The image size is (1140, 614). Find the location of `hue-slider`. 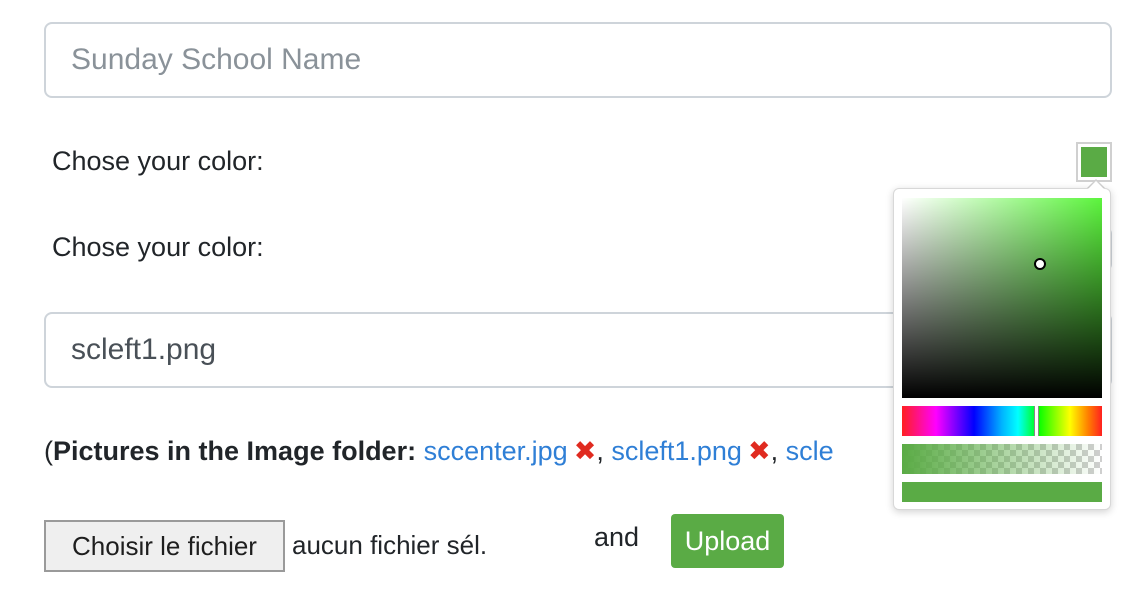

hue-slider is located at coordinates (1002, 421).